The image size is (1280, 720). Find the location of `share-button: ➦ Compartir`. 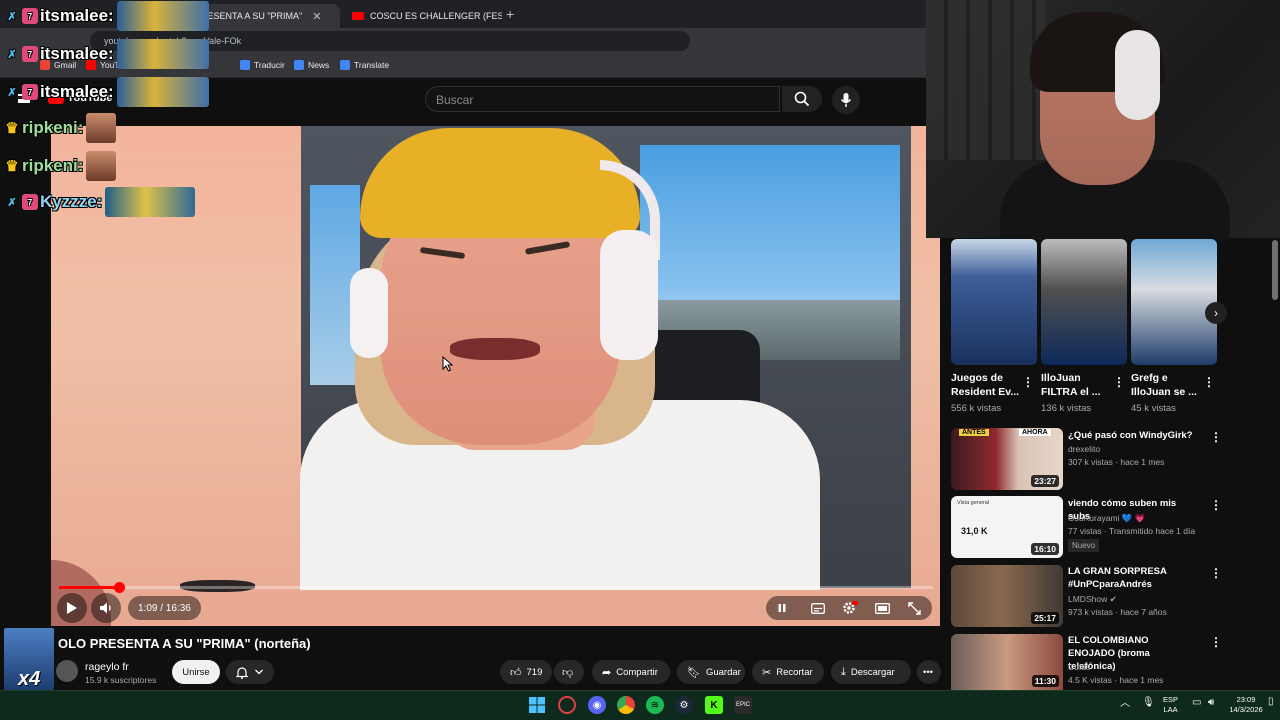

share-button: ➦ Compartir is located at coordinates (631, 672).